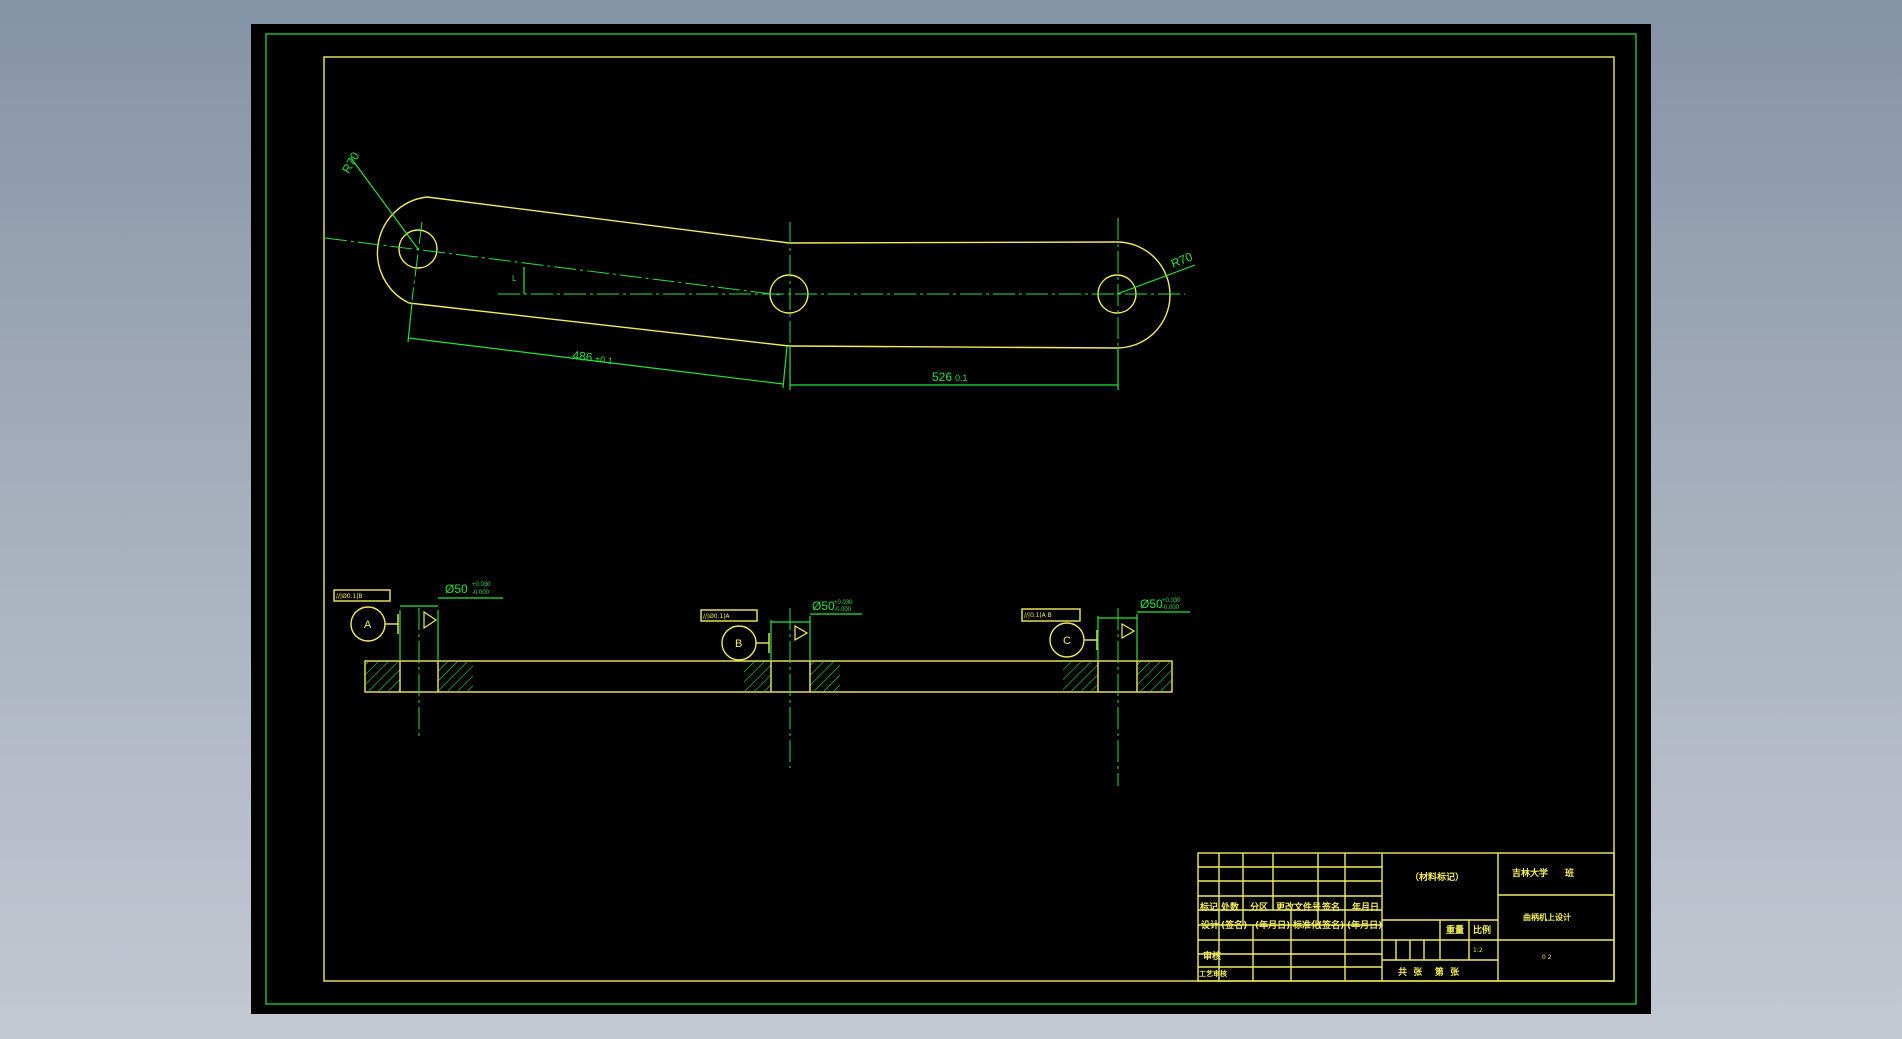  What do you see at coordinates (1298, 907) in the screenshot?
I see `tb-hdr-3: 更改文件号` at bounding box center [1298, 907].